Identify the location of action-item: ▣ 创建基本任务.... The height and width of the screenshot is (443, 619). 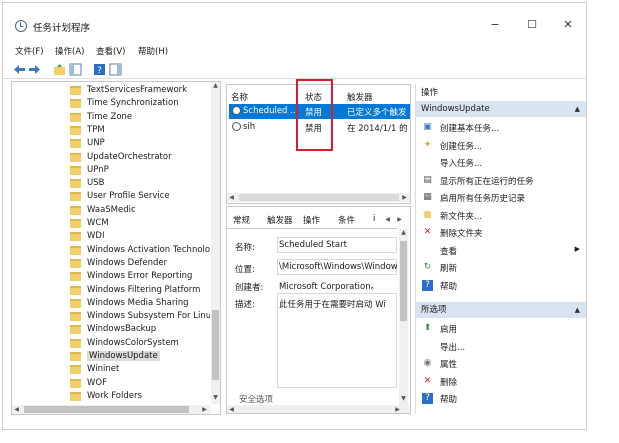
(501, 127).